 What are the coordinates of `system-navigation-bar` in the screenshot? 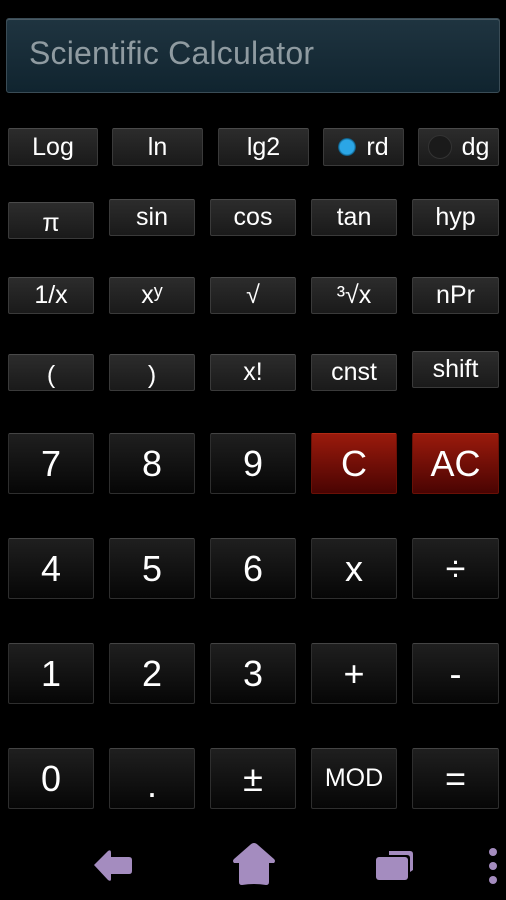 It's located at (253, 865).